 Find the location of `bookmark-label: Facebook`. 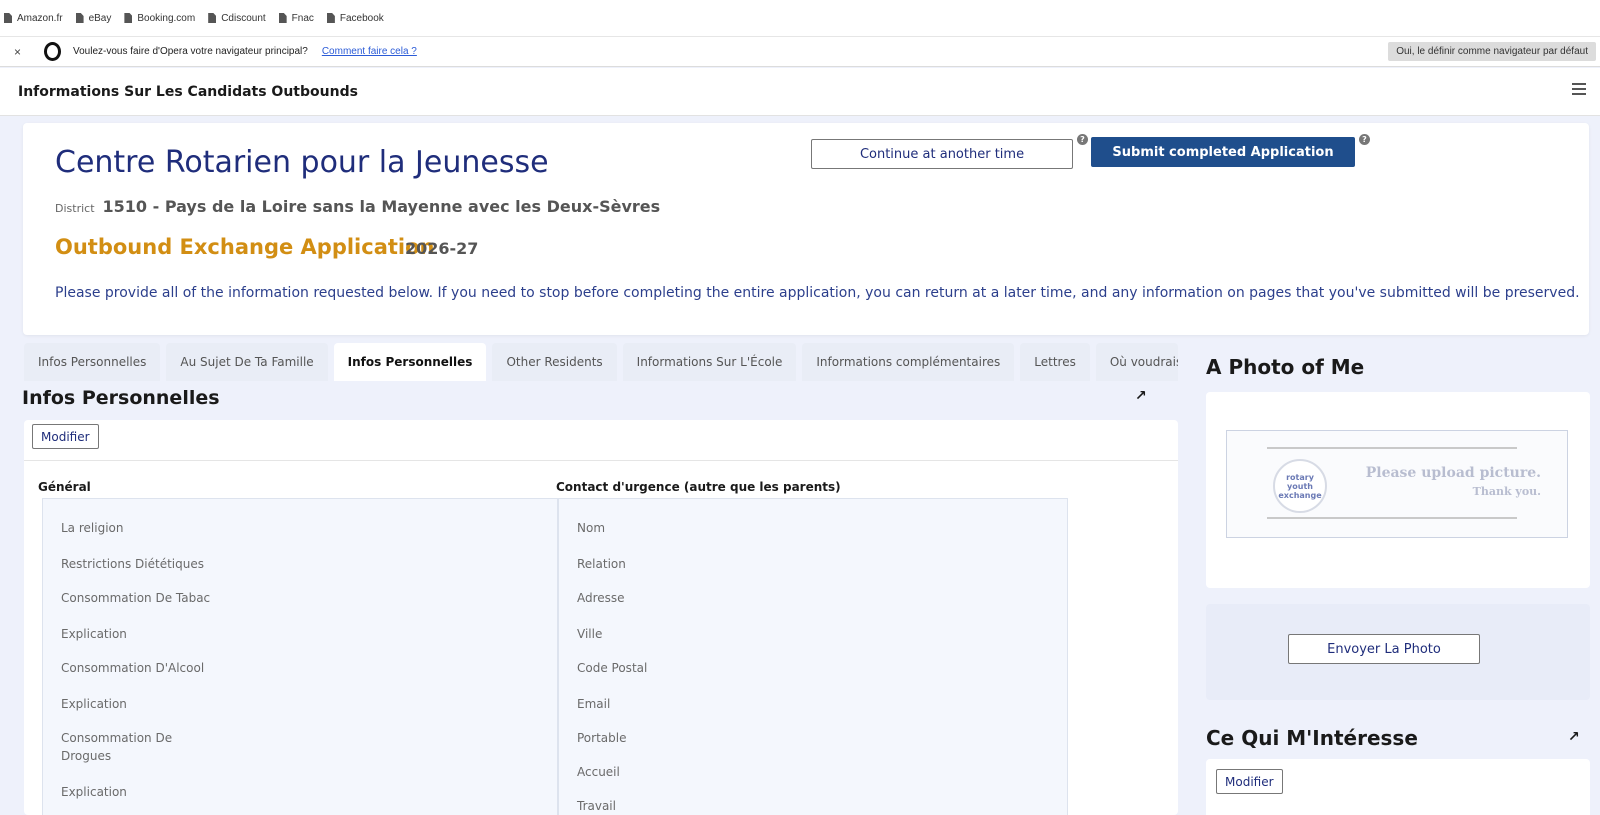

bookmark-label: Facebook is located at coordinates (361, 18).